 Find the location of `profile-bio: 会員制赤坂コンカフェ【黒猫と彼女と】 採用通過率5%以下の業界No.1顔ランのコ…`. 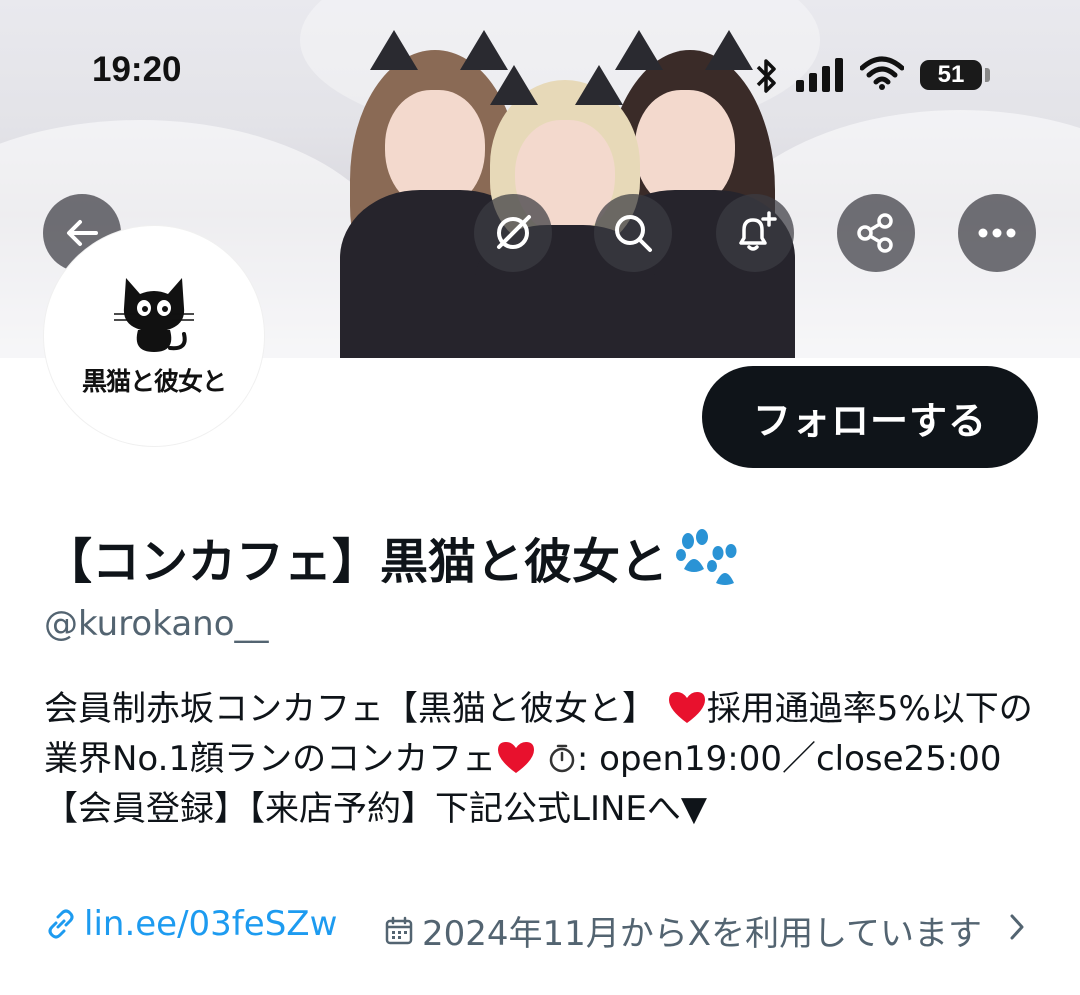

profile-bio: 会員制赤坂コンカフェ【黒猫と彼女と】 採用通過率5%以下の業界No.1顔ランのコ… is located at coordinates (539, 759).